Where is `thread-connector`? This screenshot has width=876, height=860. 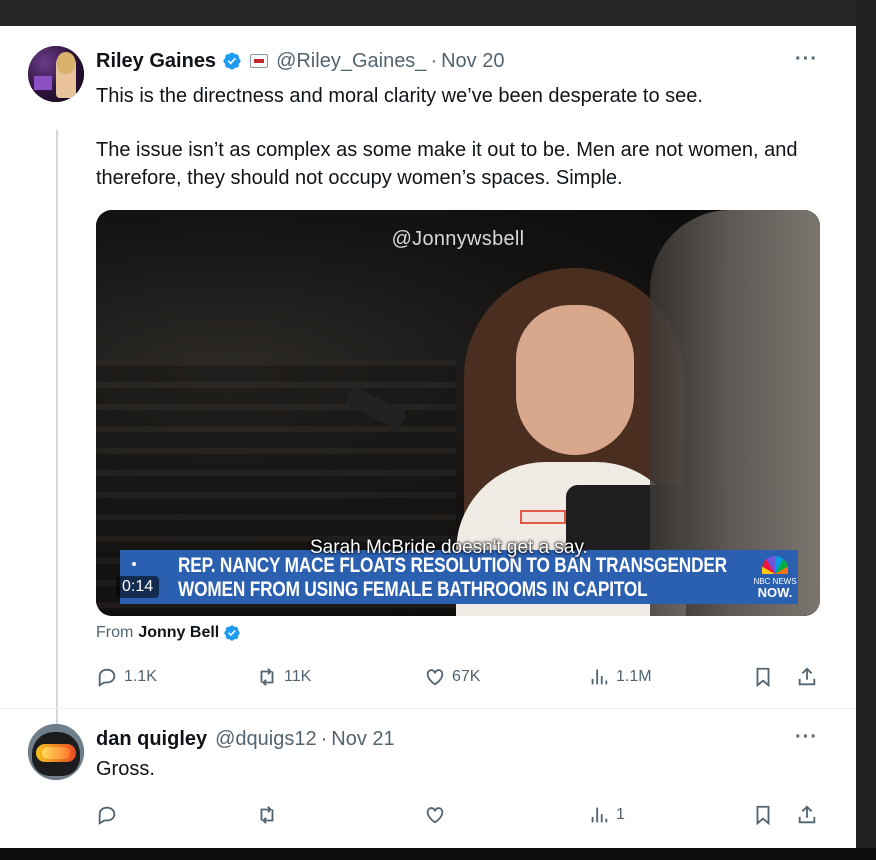
thread-connector is located at coordinates (57, 430).